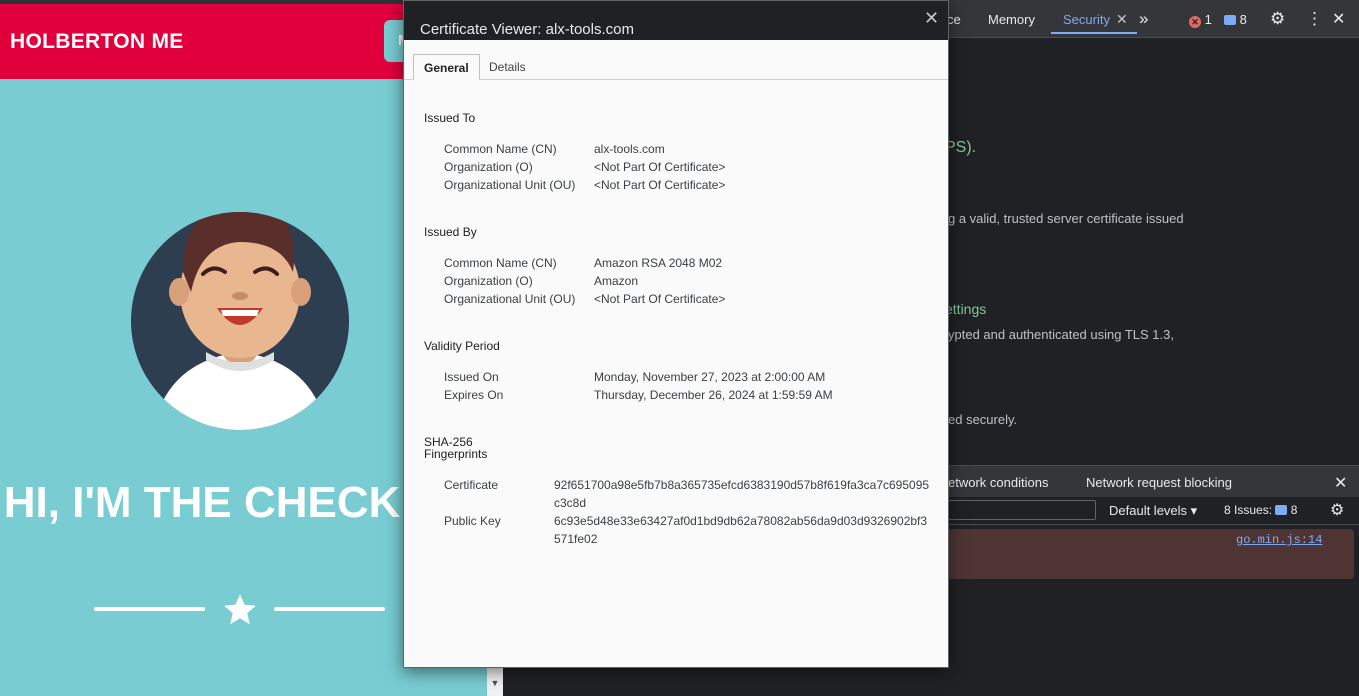  What do you see at coordinates (495, 682) in the screenshot?
I see `scroll-down-arrow-icon: ▼` at bounding box center [495, 682].